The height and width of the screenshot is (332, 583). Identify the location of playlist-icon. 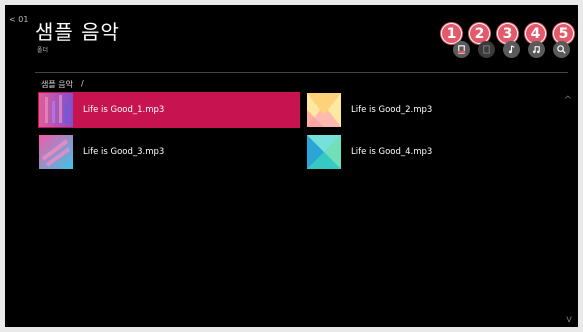
(536, 50).